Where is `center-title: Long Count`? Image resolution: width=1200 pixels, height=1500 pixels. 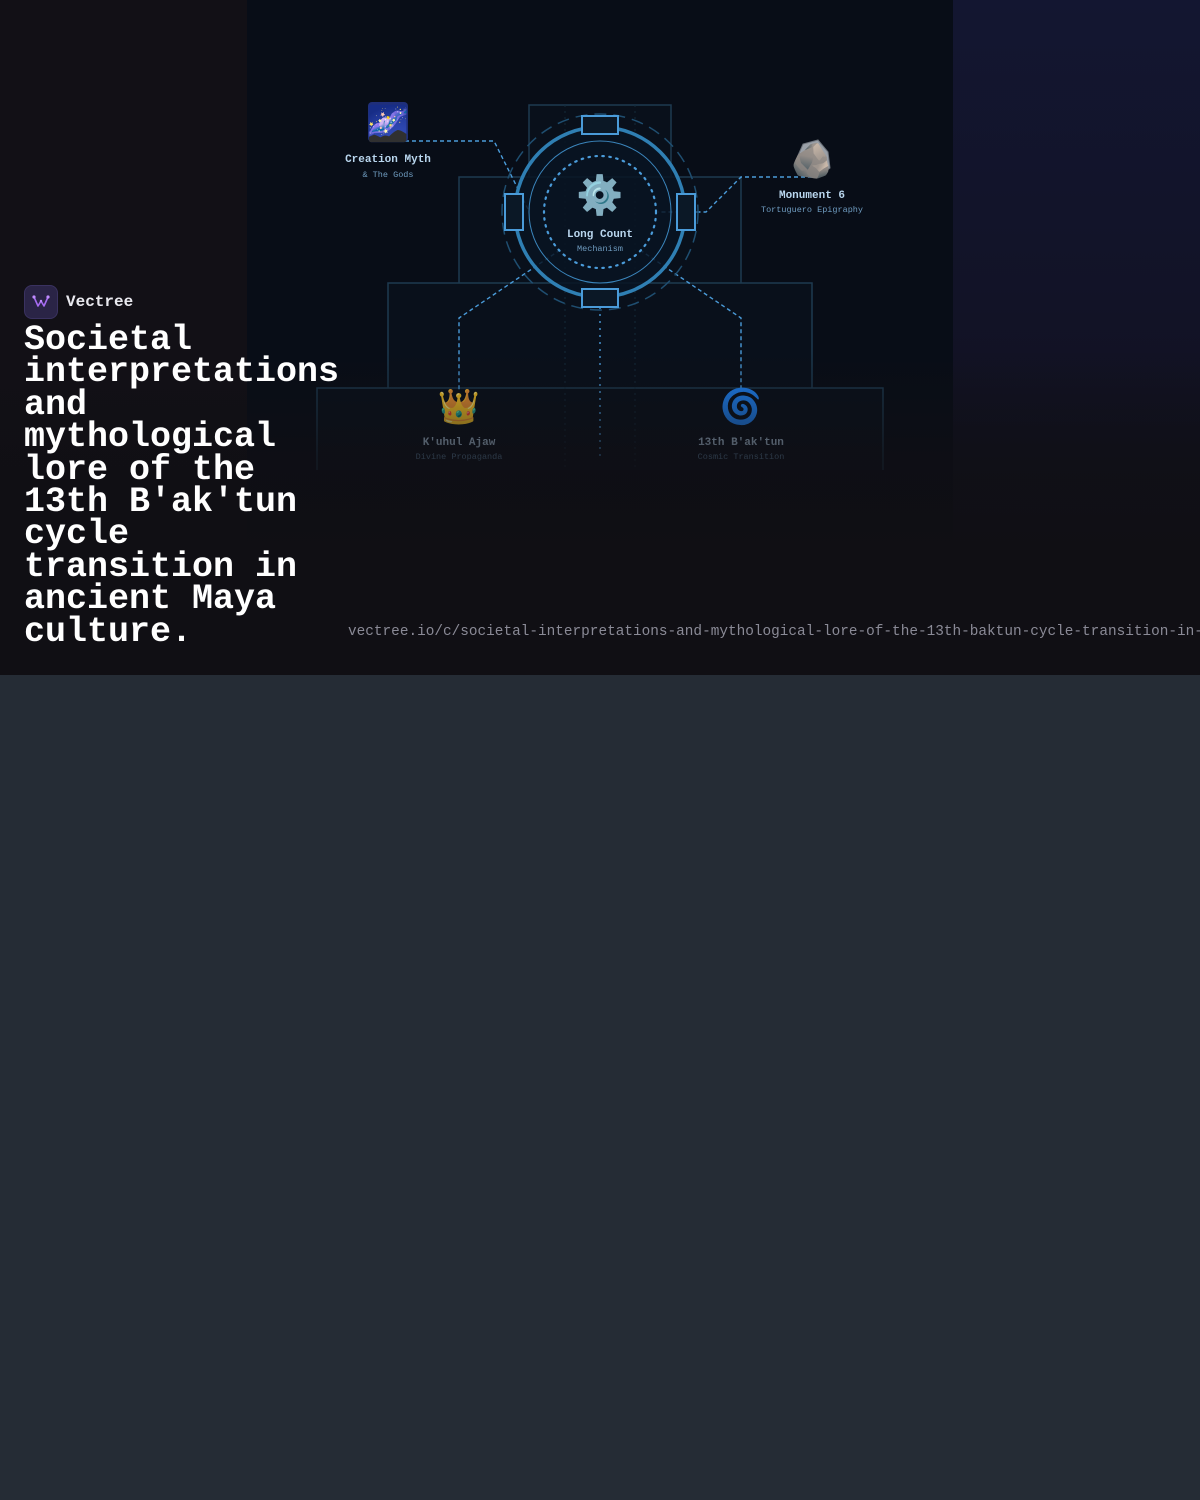 center-title: Long Count is located at coordinates (600, 235).